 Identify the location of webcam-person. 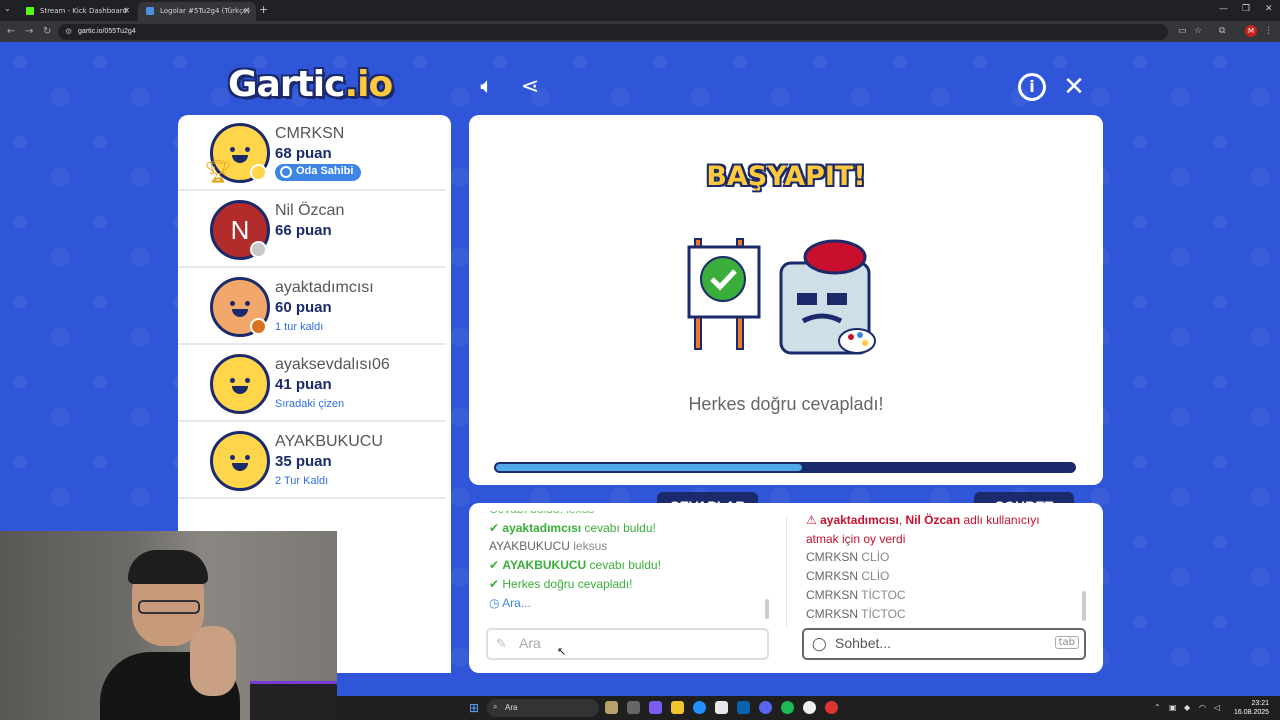
(170, 635).